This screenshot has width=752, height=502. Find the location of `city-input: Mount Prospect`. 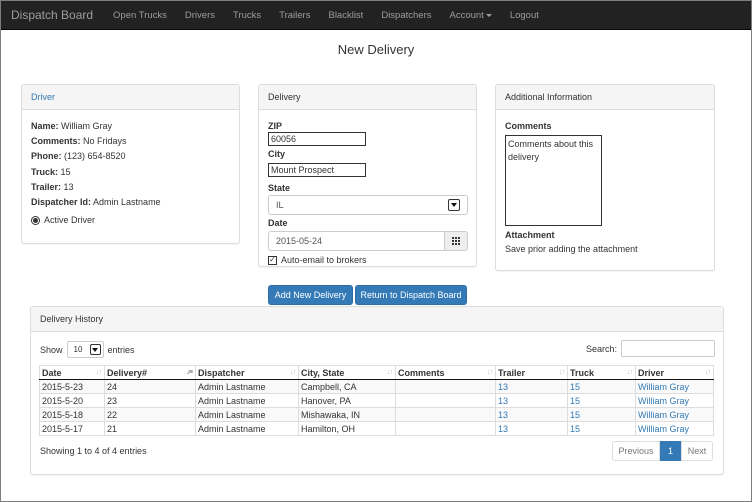

city-input: Mount Prospect is located at coordinates (317, 170).